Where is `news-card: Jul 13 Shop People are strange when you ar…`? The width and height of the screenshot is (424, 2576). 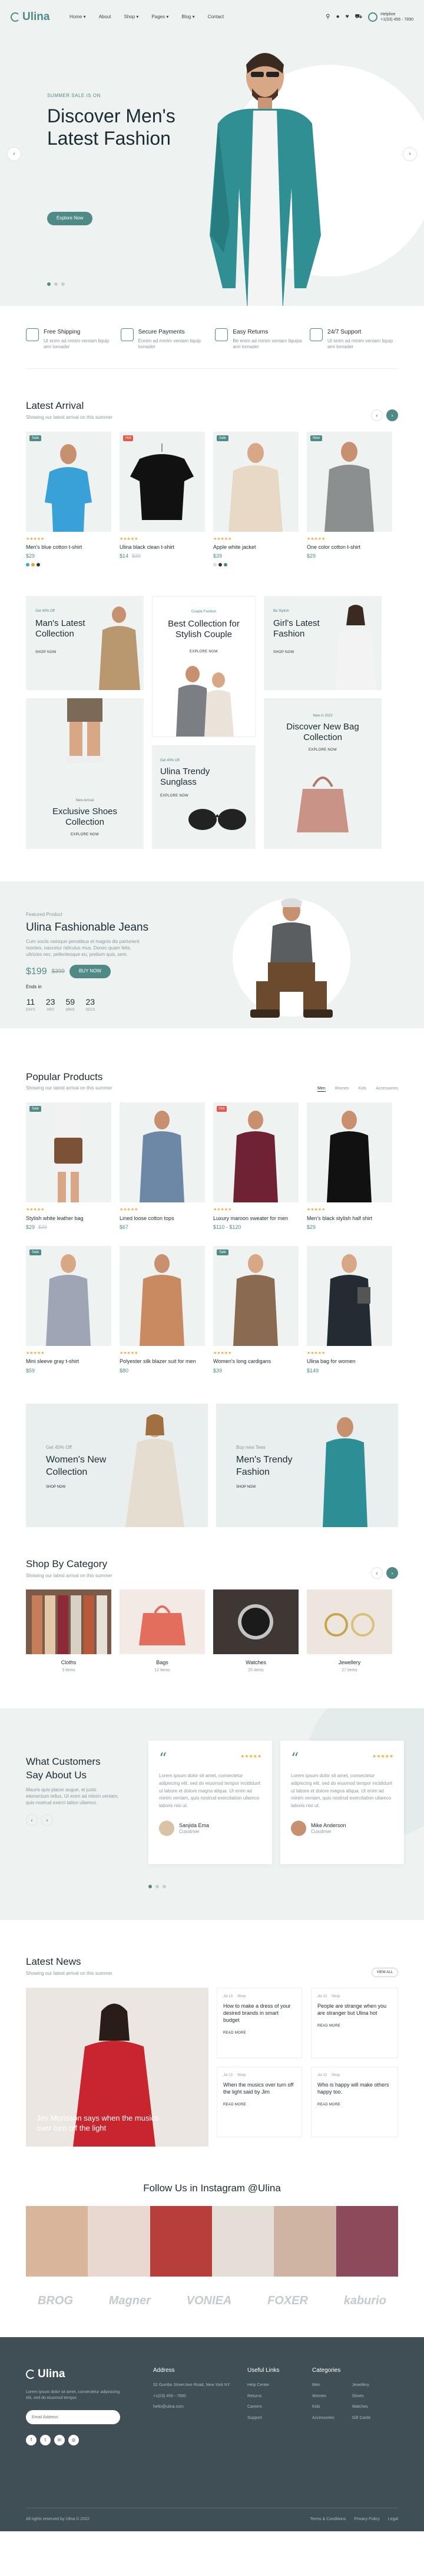
news-card: Jul 13 Shop People are strange when you ar… is located at coordinates (354, 2023).